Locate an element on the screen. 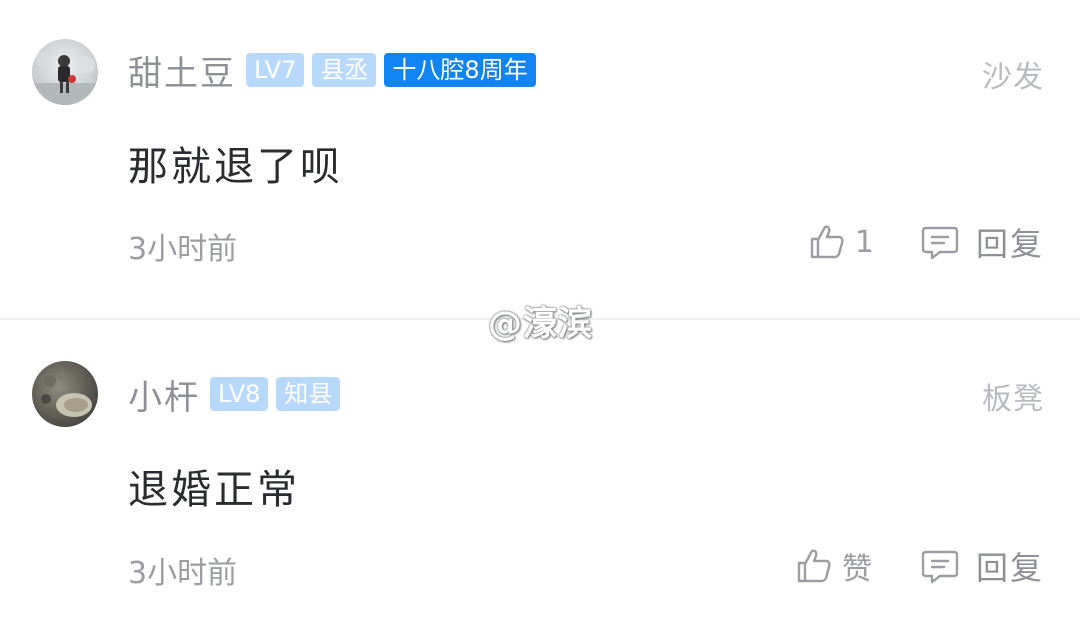 The height and width of the screenshot is (636, 1080). like-button: 1 is located at coordinates (840, 242).